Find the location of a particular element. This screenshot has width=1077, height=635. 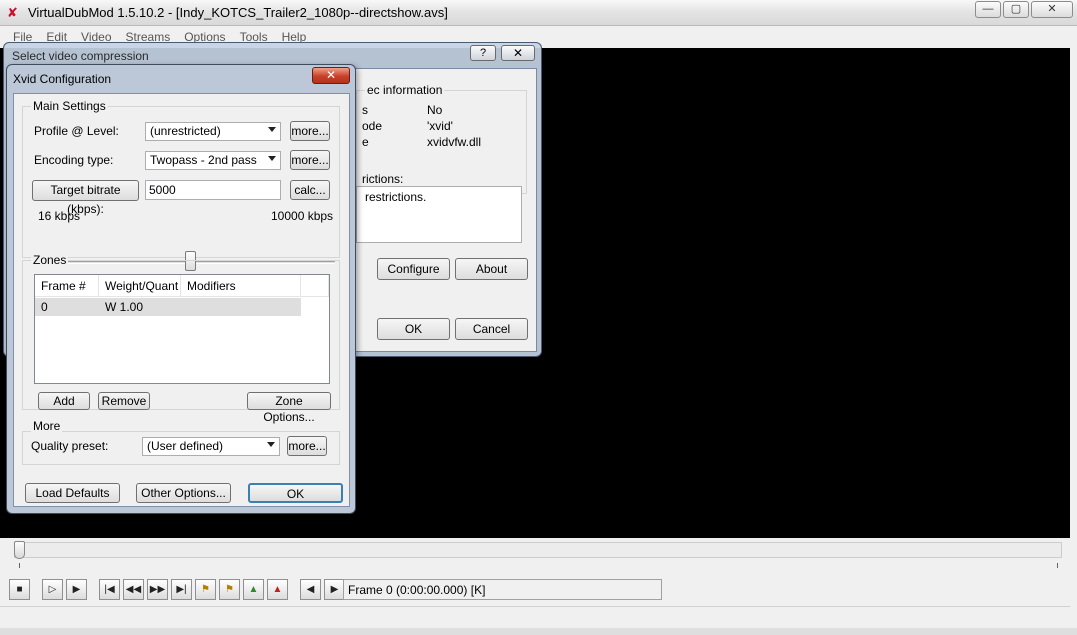

status-bar is located at coordinates (535, 617).